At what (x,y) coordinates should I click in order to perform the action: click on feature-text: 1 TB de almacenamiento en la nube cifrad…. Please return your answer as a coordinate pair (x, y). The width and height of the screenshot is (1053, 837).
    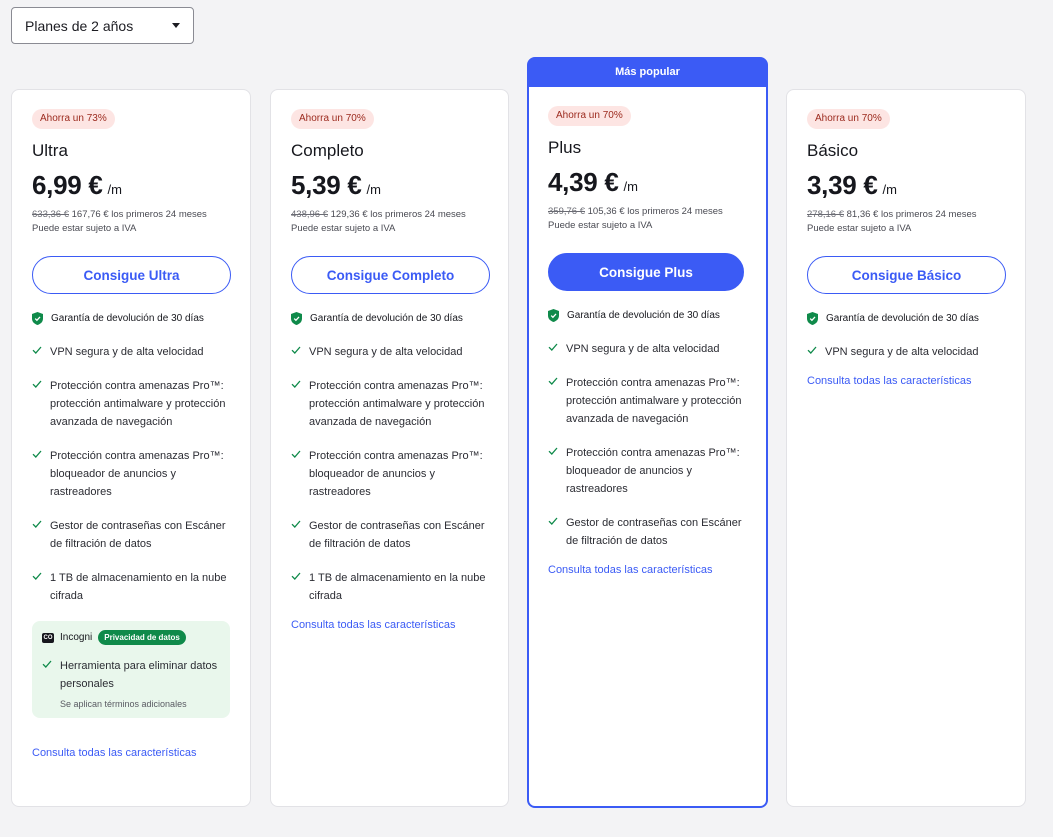
    Looking at the image, I should click on (138, 587).